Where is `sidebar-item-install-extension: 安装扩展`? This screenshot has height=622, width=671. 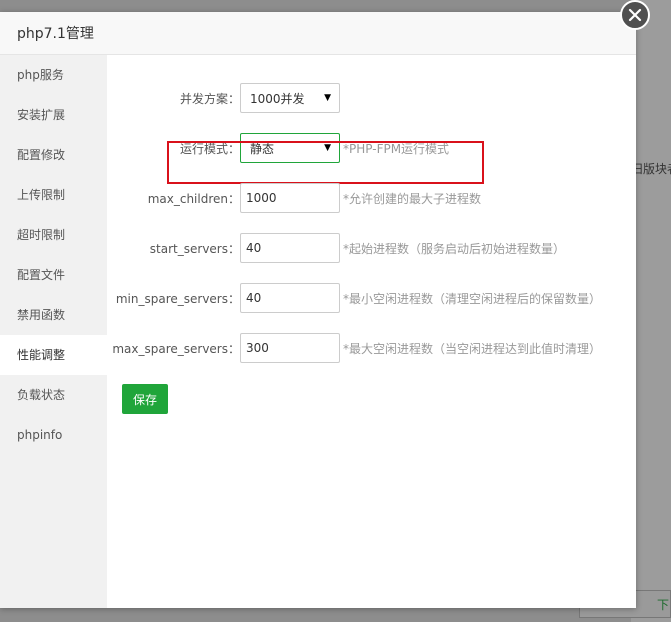
sidebar-item-install-extension: 安装扩展 is located at coordinates (53, 115).